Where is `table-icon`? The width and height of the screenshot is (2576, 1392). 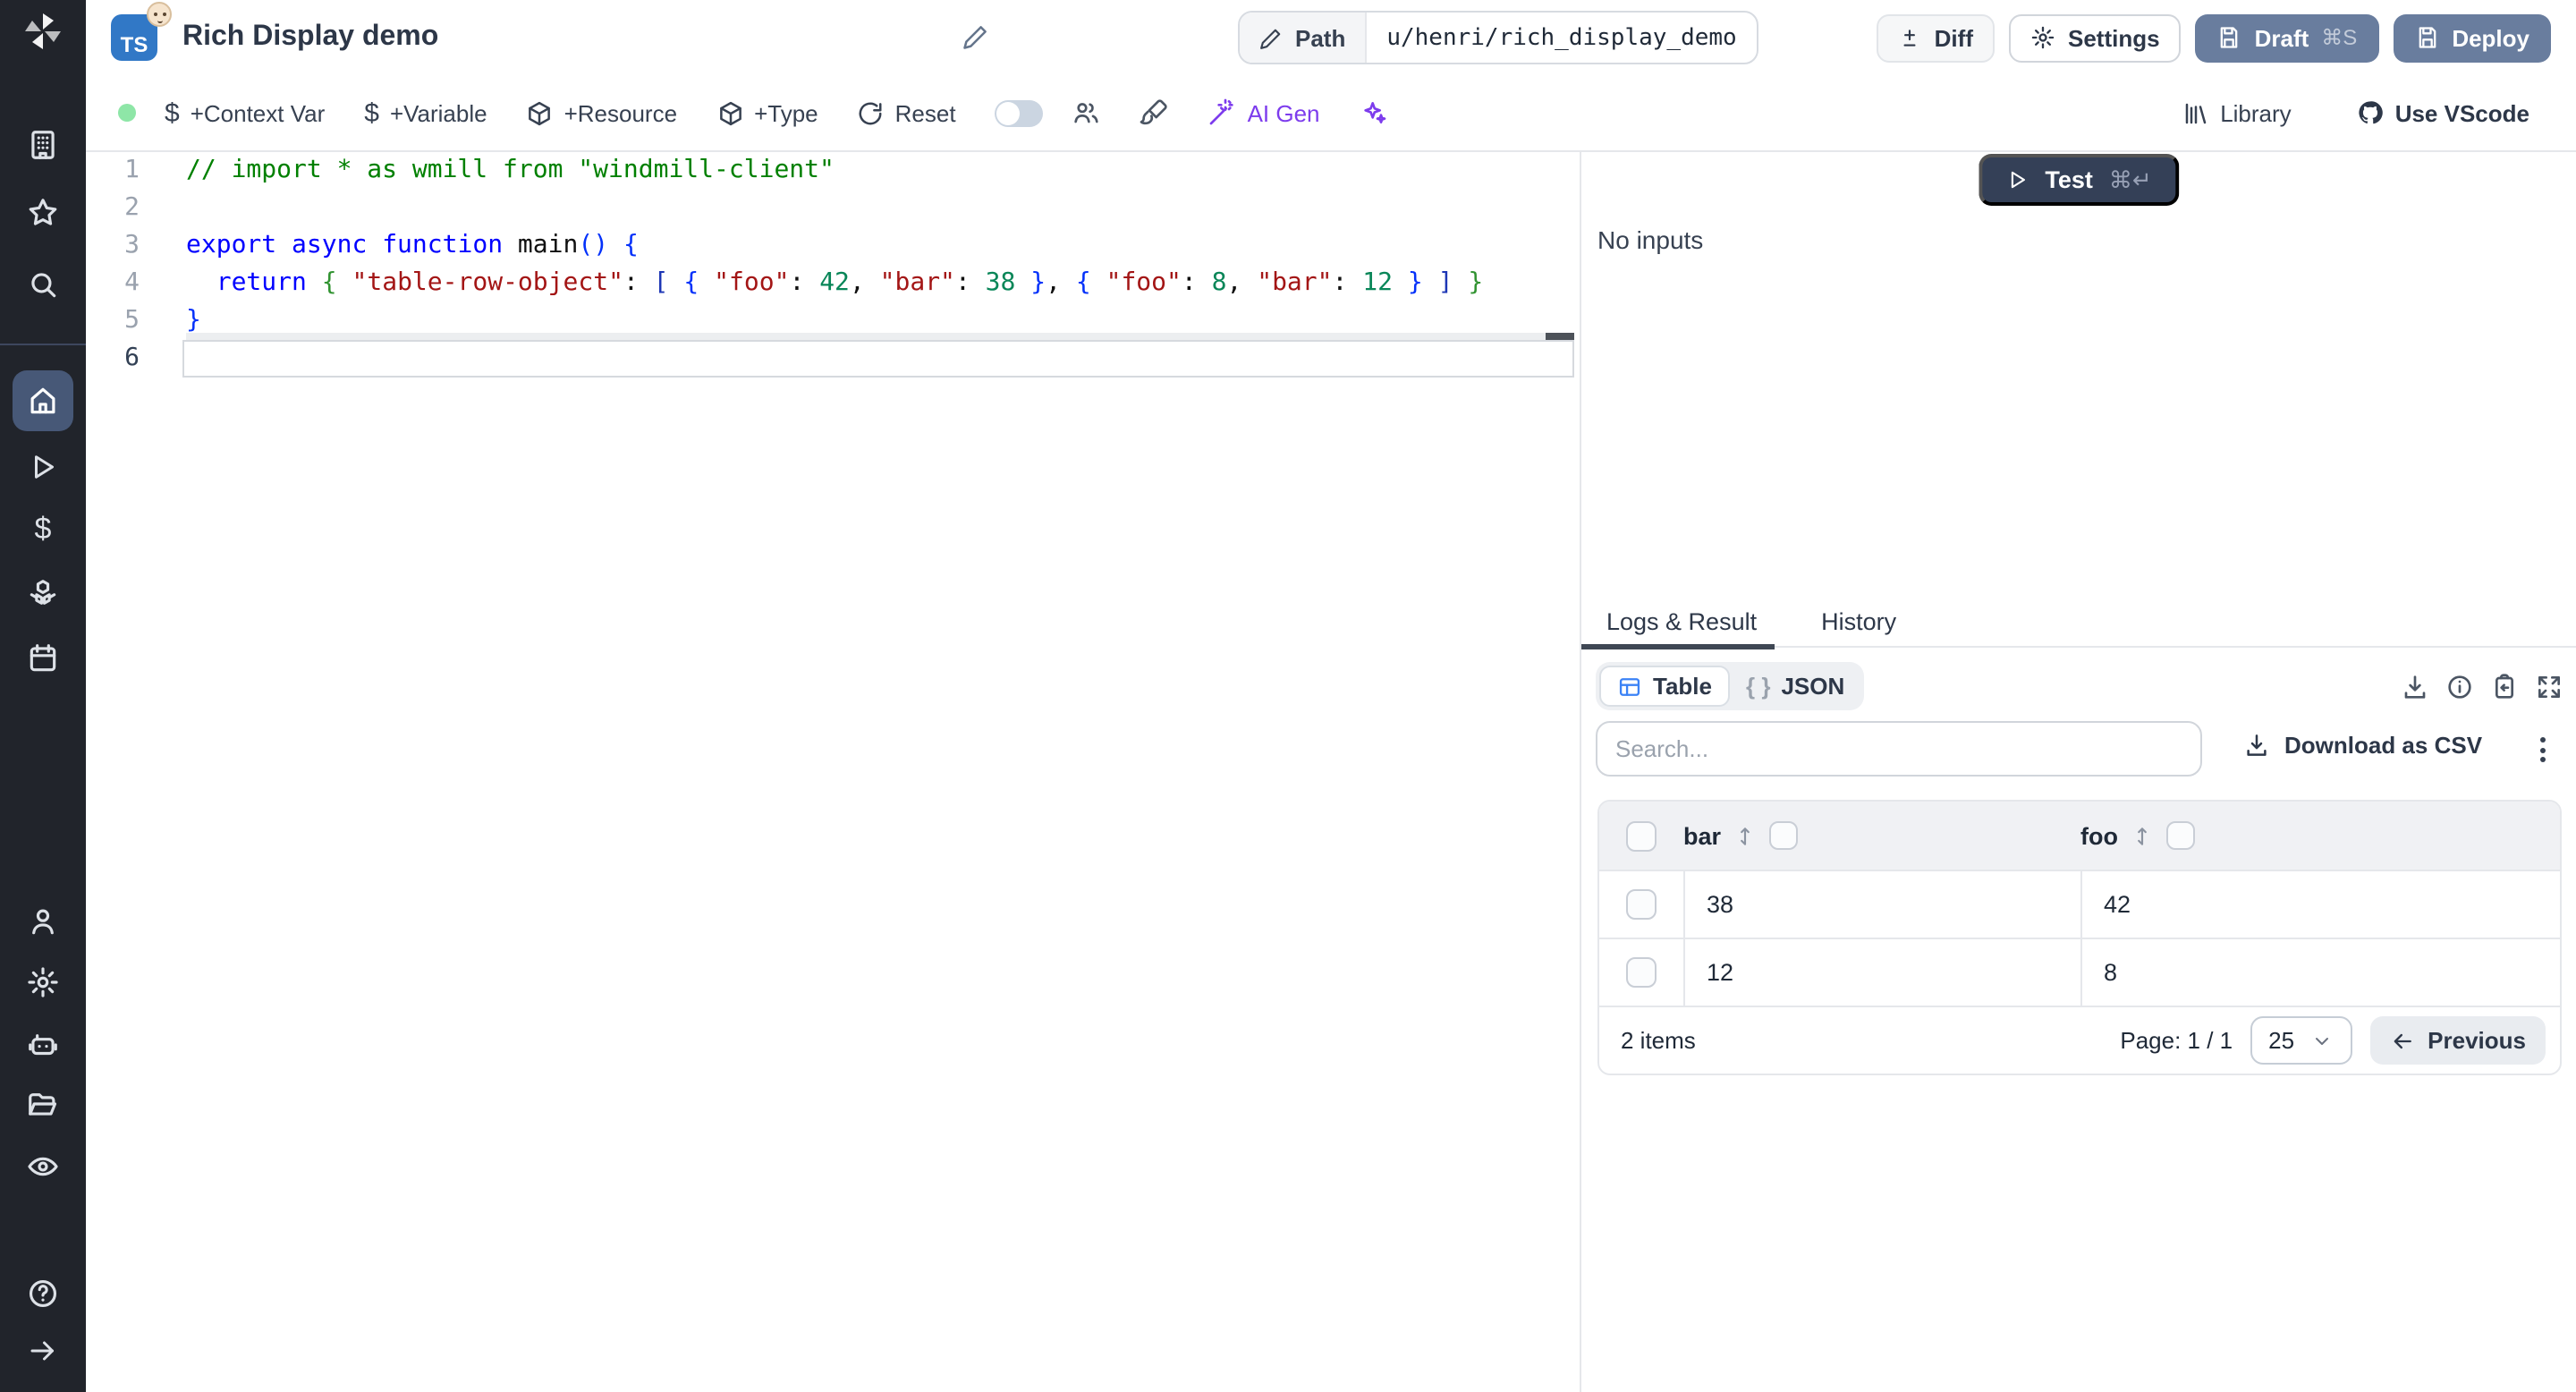
table-icon is located at coordinates (1629, 686).